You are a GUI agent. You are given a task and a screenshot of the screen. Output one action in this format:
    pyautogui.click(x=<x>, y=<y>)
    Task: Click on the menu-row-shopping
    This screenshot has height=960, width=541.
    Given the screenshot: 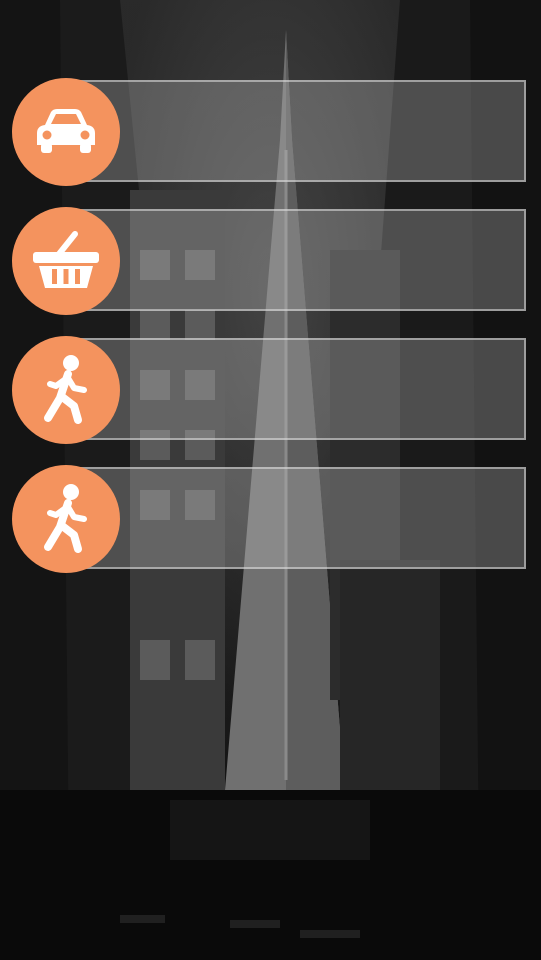 What is the action you would take?
    pyautogui.click(x=270, y=261)
    